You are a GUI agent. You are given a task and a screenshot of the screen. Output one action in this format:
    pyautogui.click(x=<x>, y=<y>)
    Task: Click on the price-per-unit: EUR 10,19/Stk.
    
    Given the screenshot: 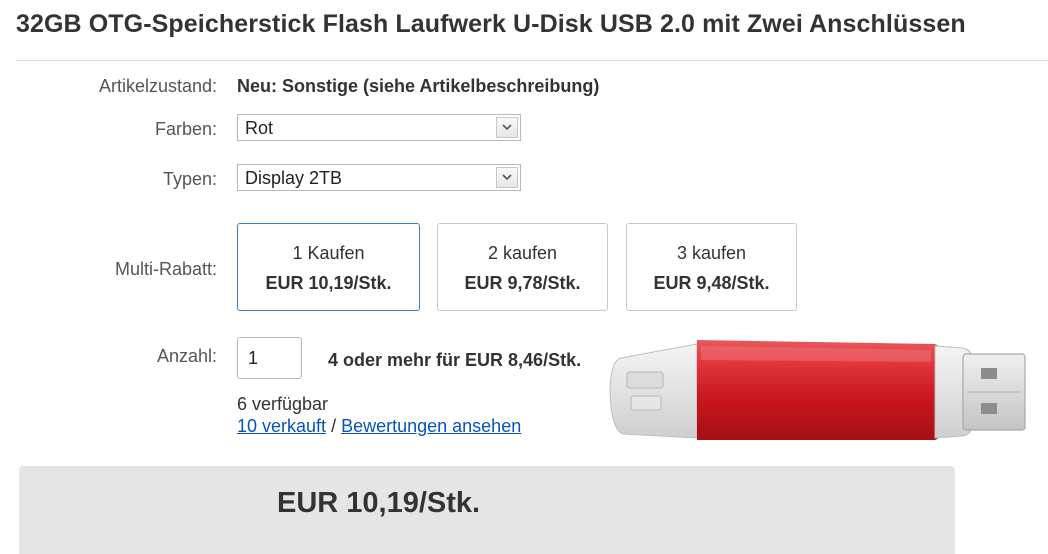 What is the action you would take?
    pyautogui.click(x=379, y=503)
    